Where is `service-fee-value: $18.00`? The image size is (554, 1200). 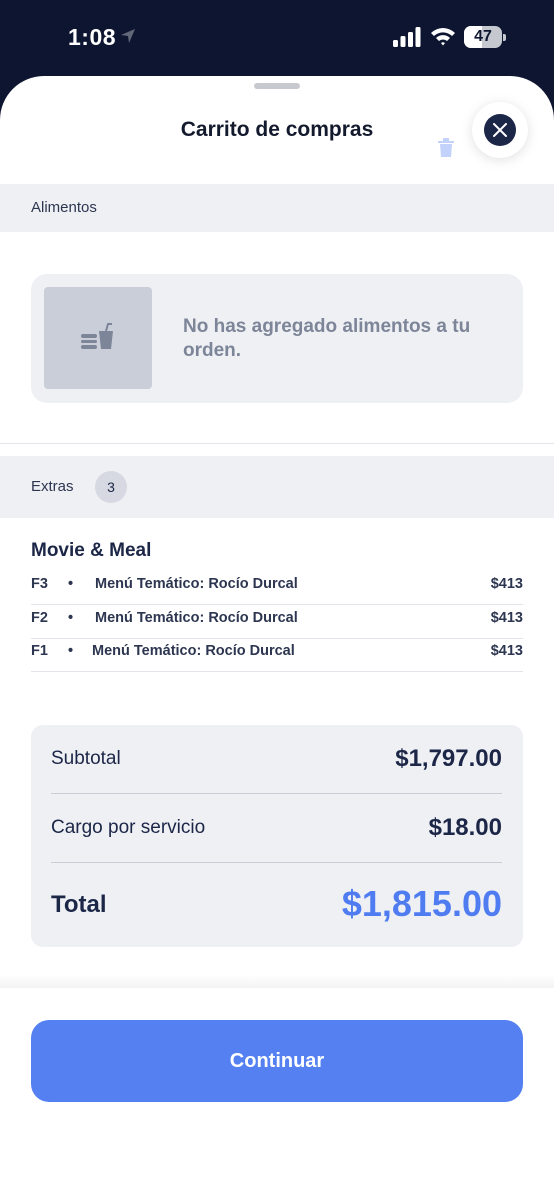 service-fee-value: $18.00 is located at coordinates (465, 827).